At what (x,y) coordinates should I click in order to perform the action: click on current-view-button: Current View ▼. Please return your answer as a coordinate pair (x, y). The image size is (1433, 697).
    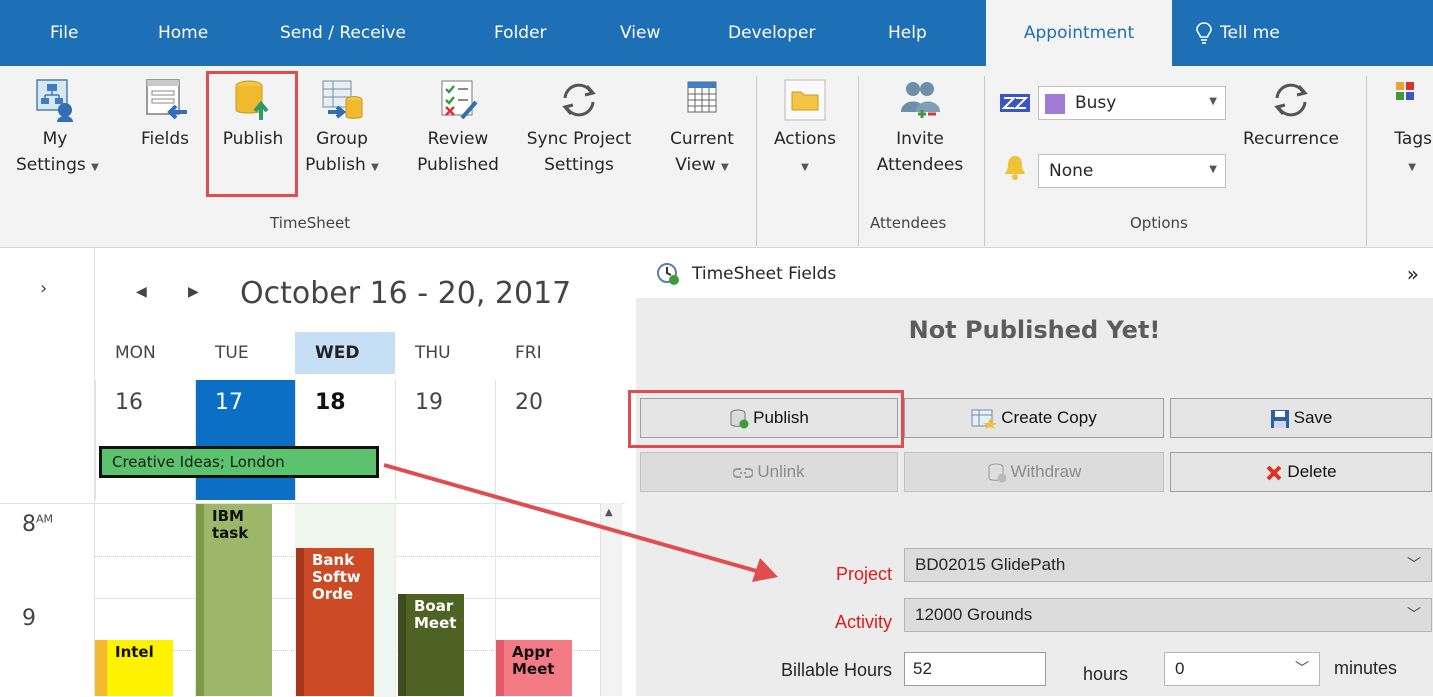
    Looking at the image, I should click on (702, 129).